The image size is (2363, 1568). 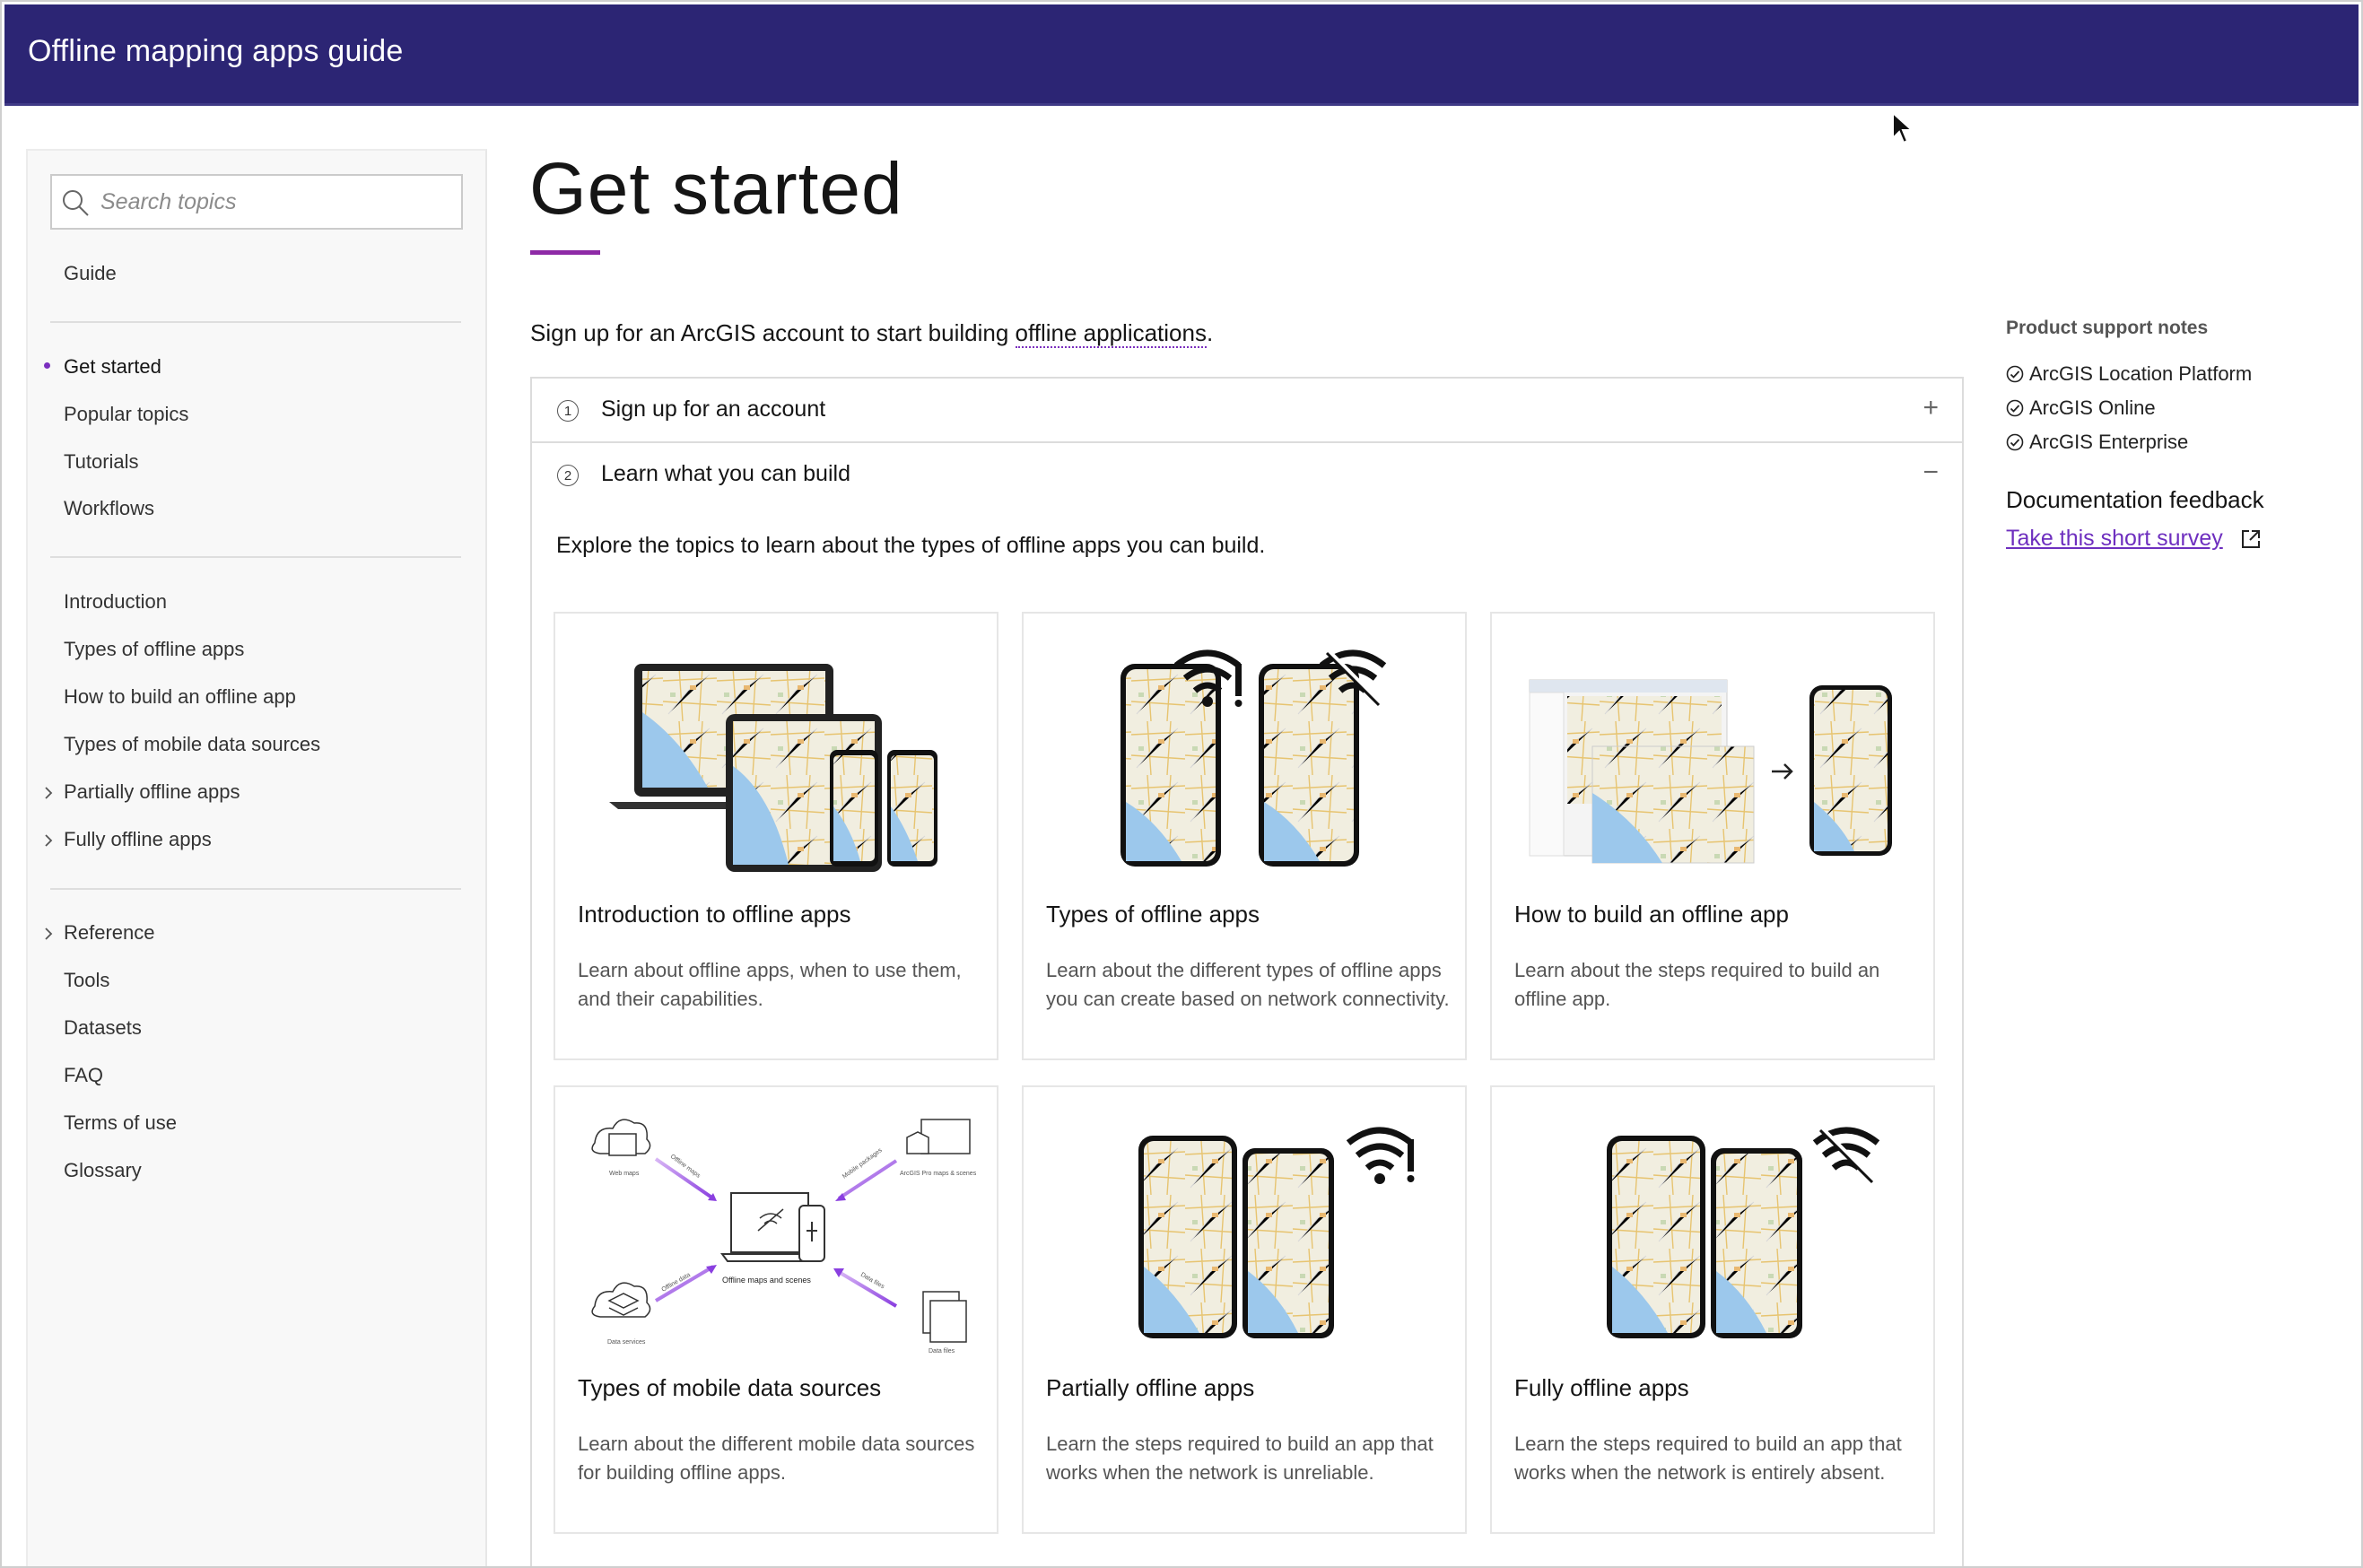 I want to click on phones-unreliable-network-illustration-icon, so click(x=1276, y=1232).